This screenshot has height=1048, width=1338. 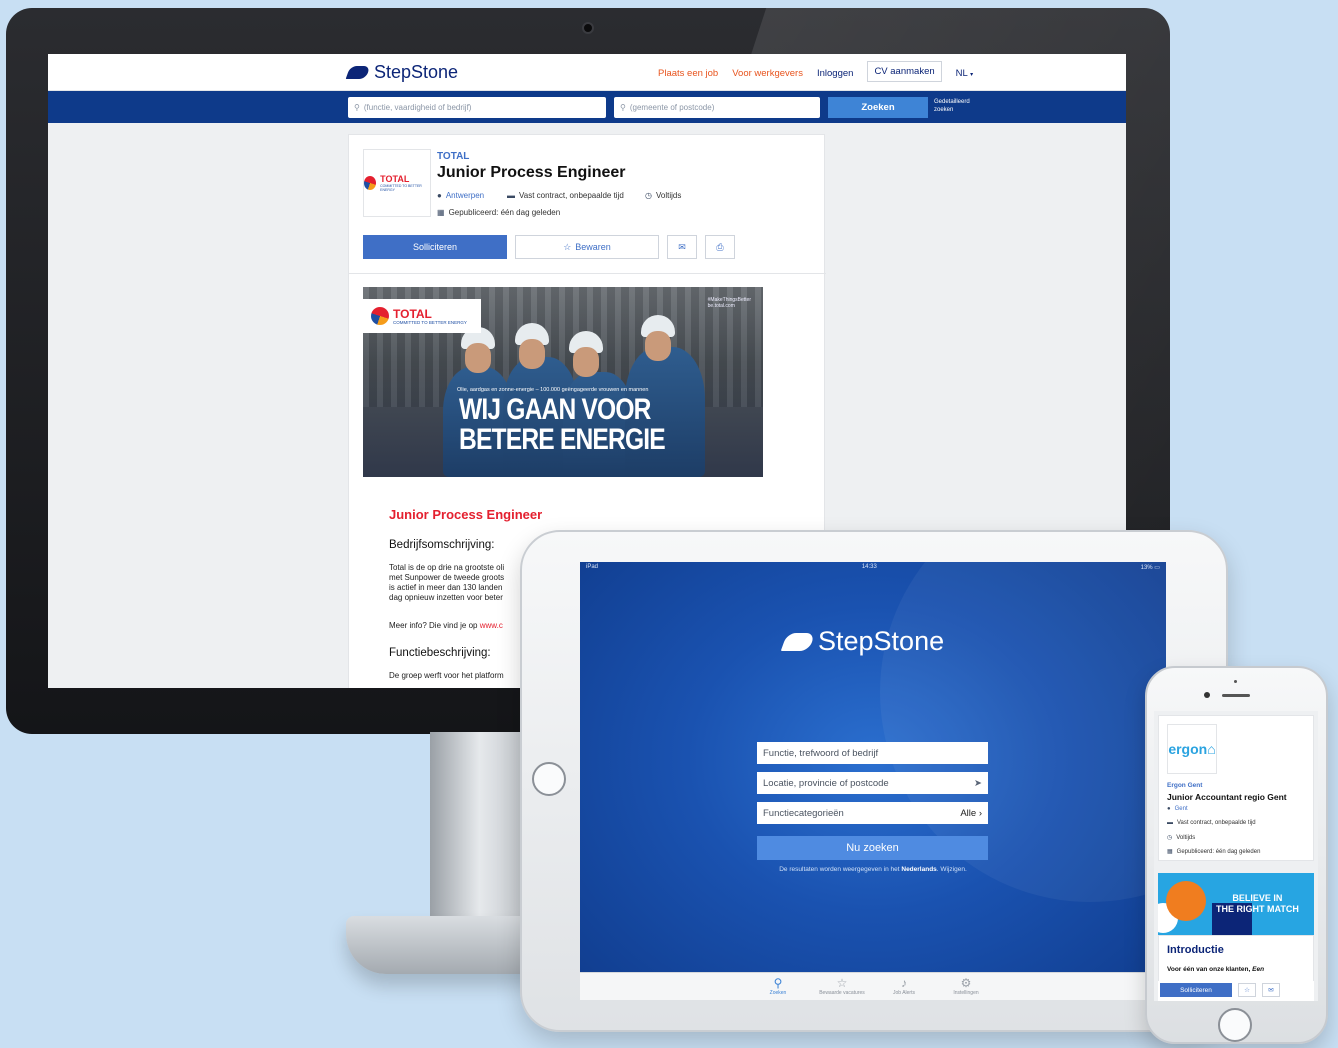 What do you see at coordinates (588, 28) in the screenshot?
I see `monitor-camera` at bounding box center [588, 28].